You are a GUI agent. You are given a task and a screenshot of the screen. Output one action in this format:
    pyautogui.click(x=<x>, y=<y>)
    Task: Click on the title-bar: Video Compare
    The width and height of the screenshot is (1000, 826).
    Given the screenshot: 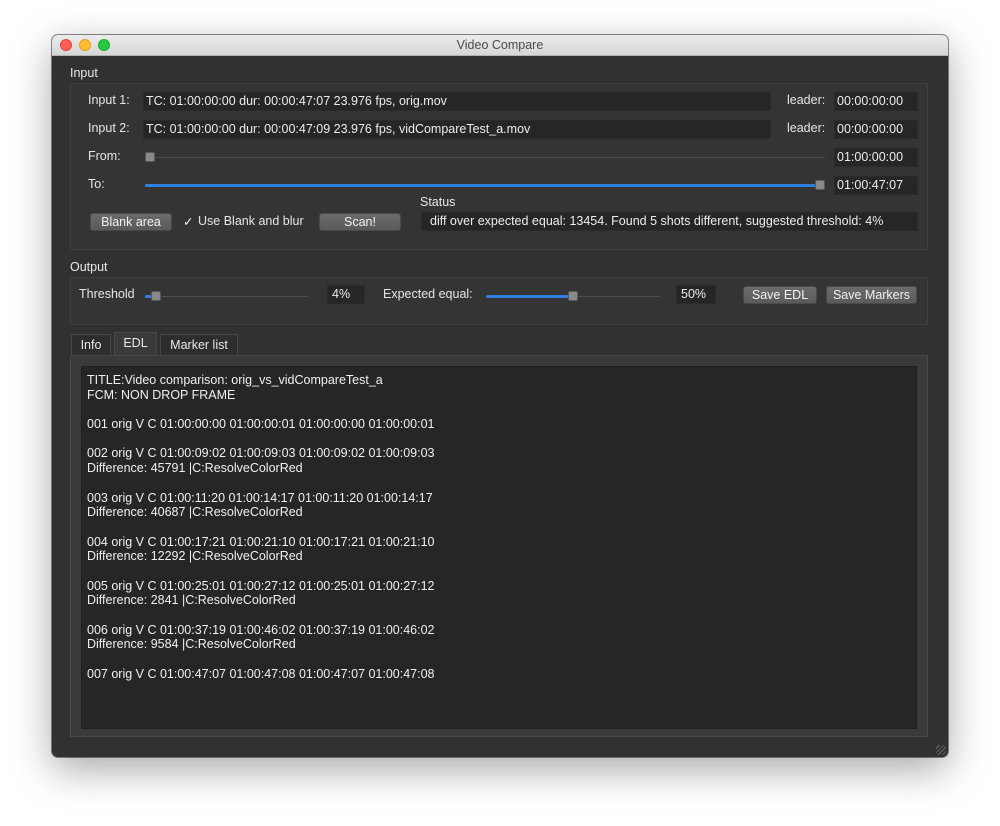 What is the action you would take?
    pyautogui.click(x=500, y=45)
    